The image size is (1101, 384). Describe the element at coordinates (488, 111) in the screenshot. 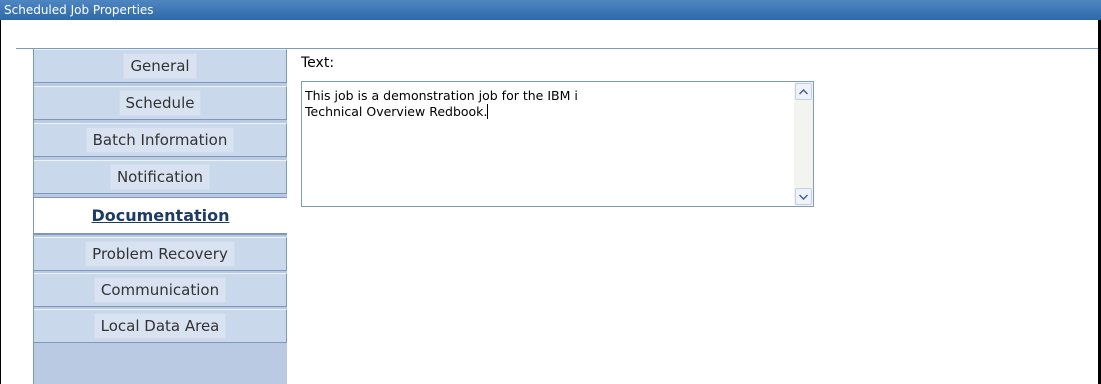

I see `text-caret` at that location.